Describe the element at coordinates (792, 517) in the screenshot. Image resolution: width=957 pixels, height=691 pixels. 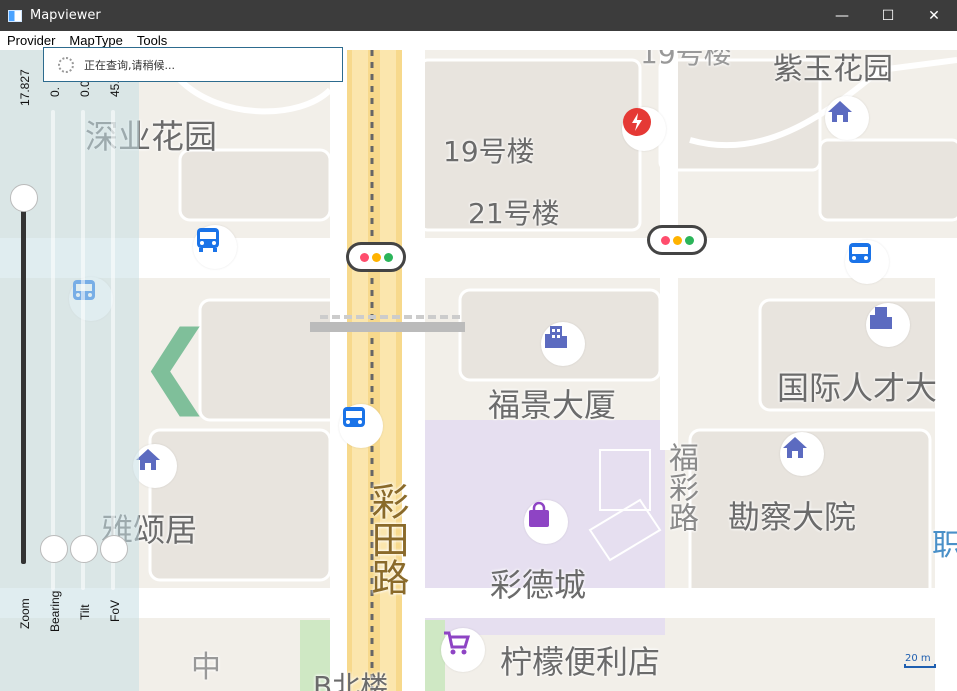
I see `map-label-kancha: 勘察大院` at that location.